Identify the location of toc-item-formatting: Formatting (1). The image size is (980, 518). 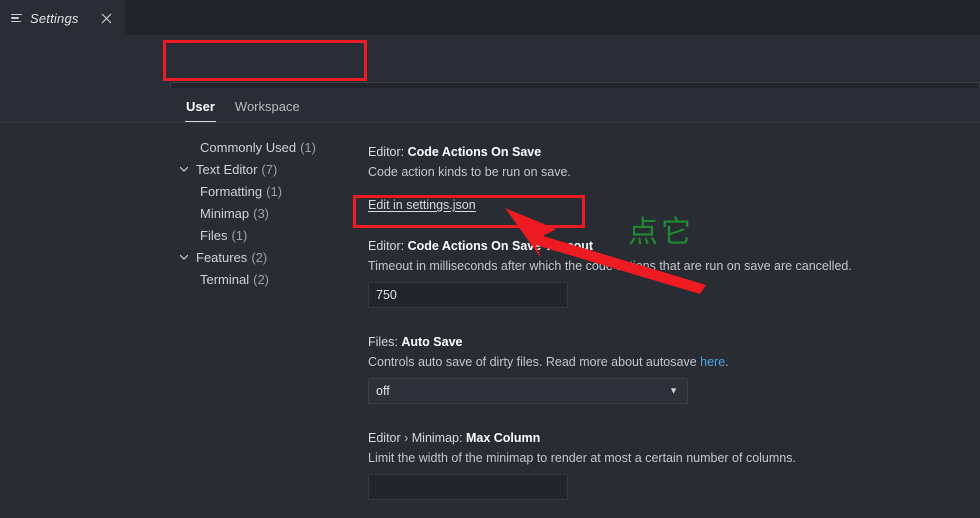
(175, 191).